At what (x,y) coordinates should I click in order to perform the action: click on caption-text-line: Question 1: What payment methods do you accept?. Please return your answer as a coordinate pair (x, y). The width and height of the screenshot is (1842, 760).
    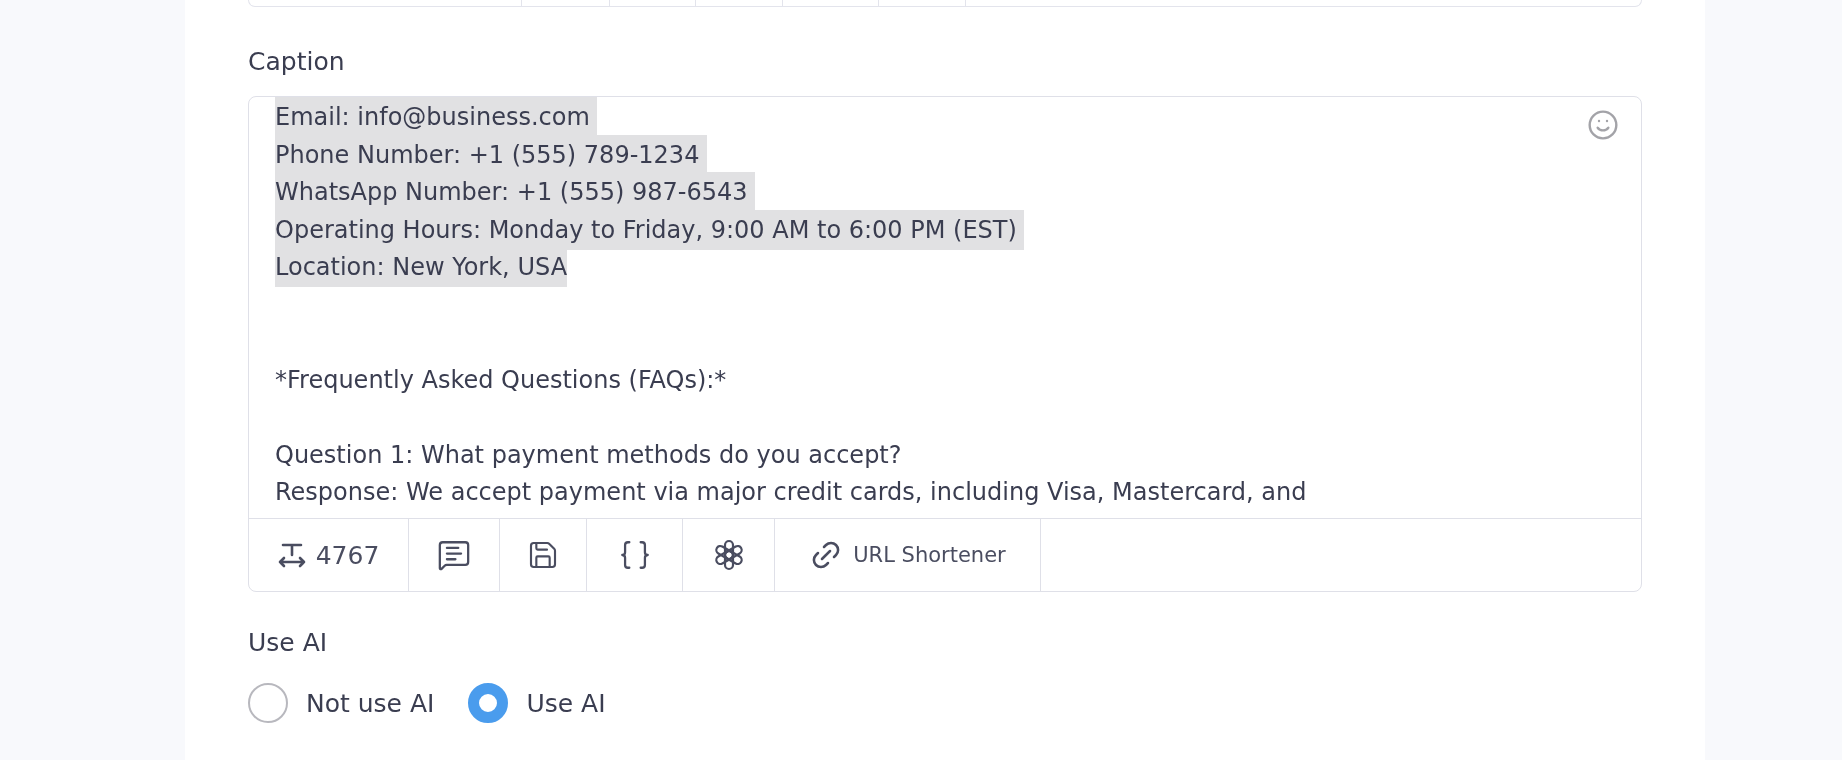
    Looking at the image, I should click on (588, 455).